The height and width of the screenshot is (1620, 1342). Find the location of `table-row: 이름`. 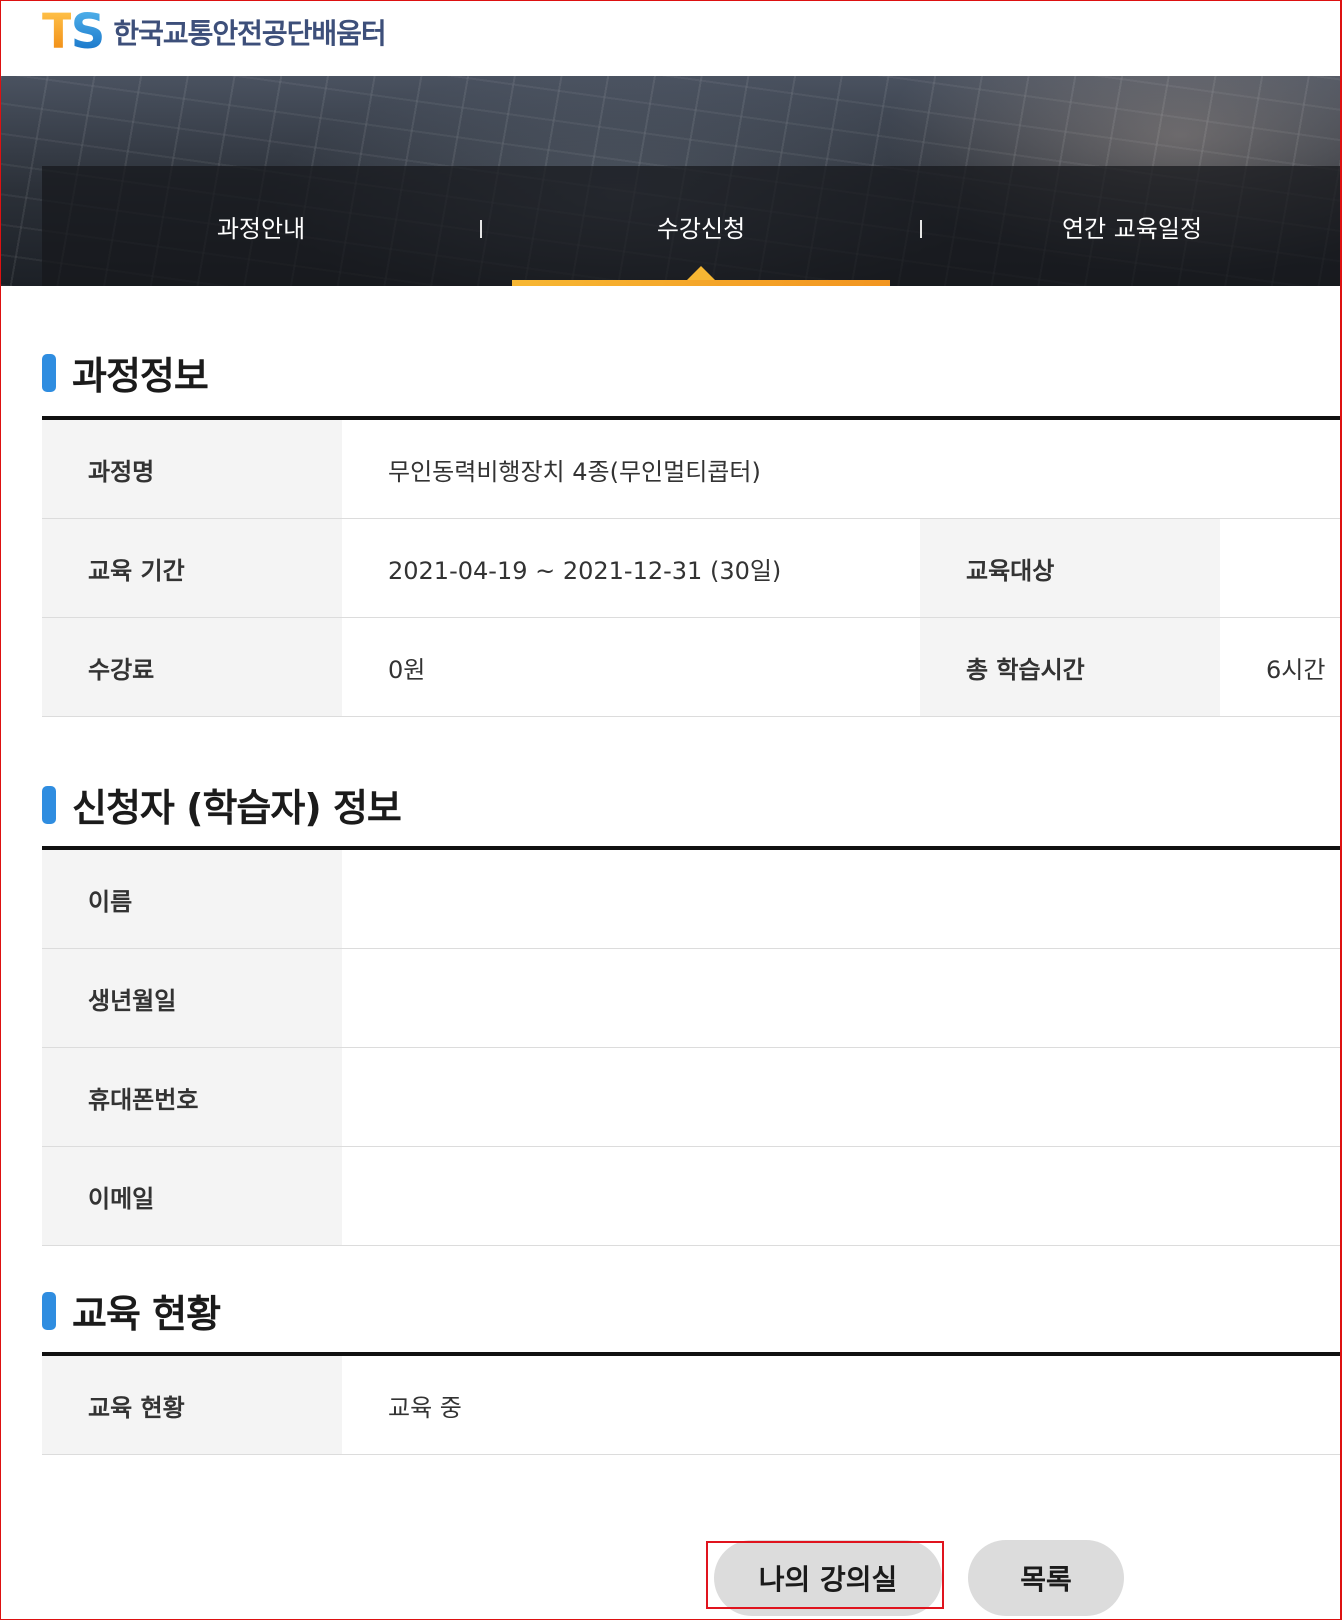

table-row: 이름 is located at coordinates (692, 899).